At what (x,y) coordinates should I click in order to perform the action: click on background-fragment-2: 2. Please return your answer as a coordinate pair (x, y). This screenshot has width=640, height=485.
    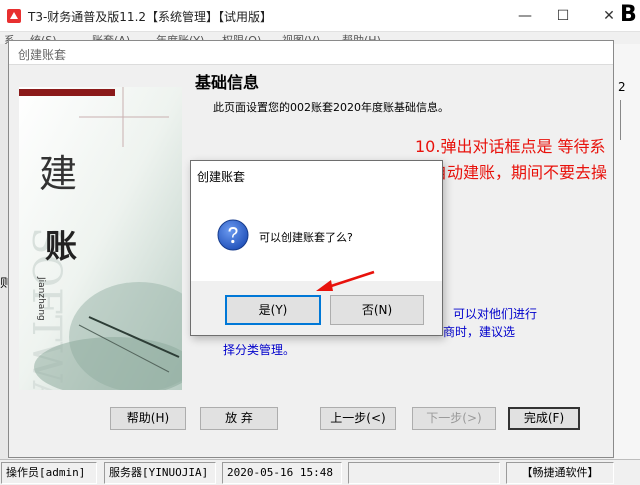
    Looking at the image, I should click on (622, 87).